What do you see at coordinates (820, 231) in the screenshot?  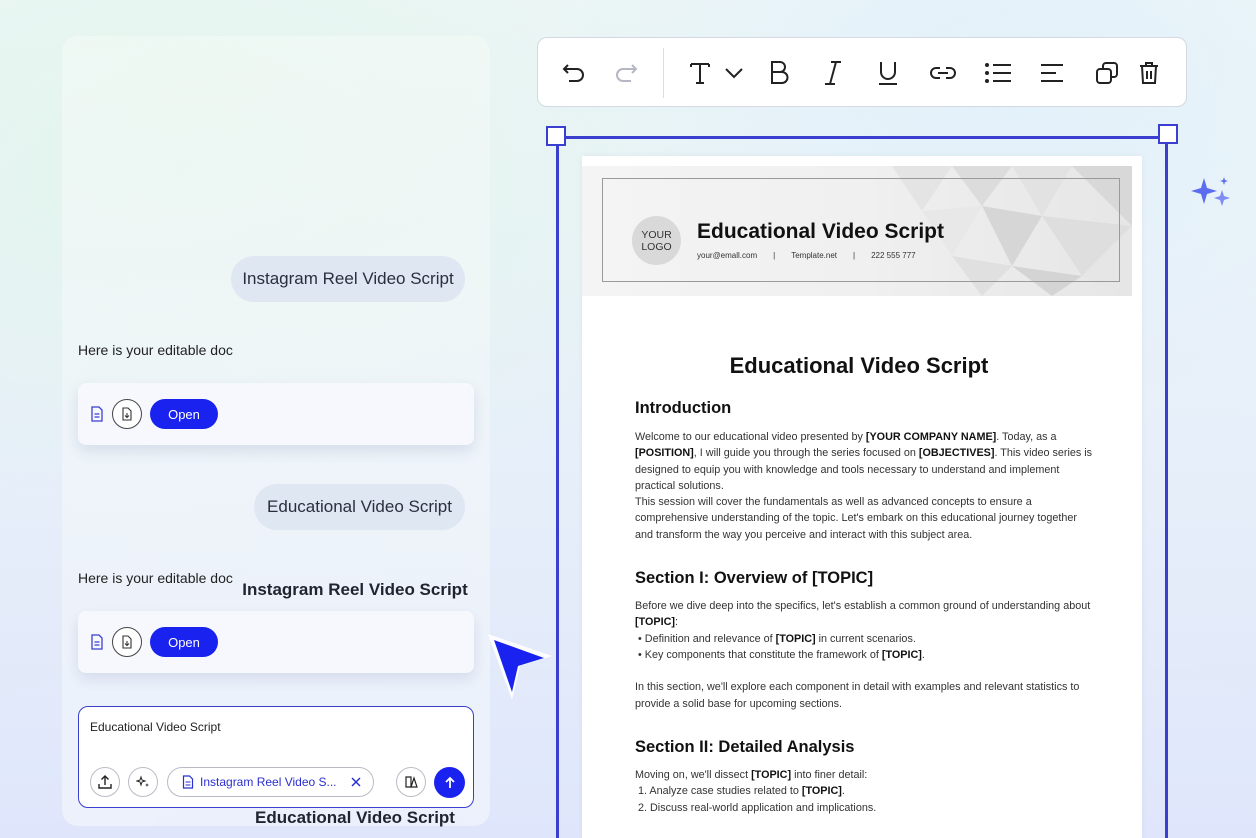 I see `header-title: Educational Video Script` at bounding box center [820, 231].